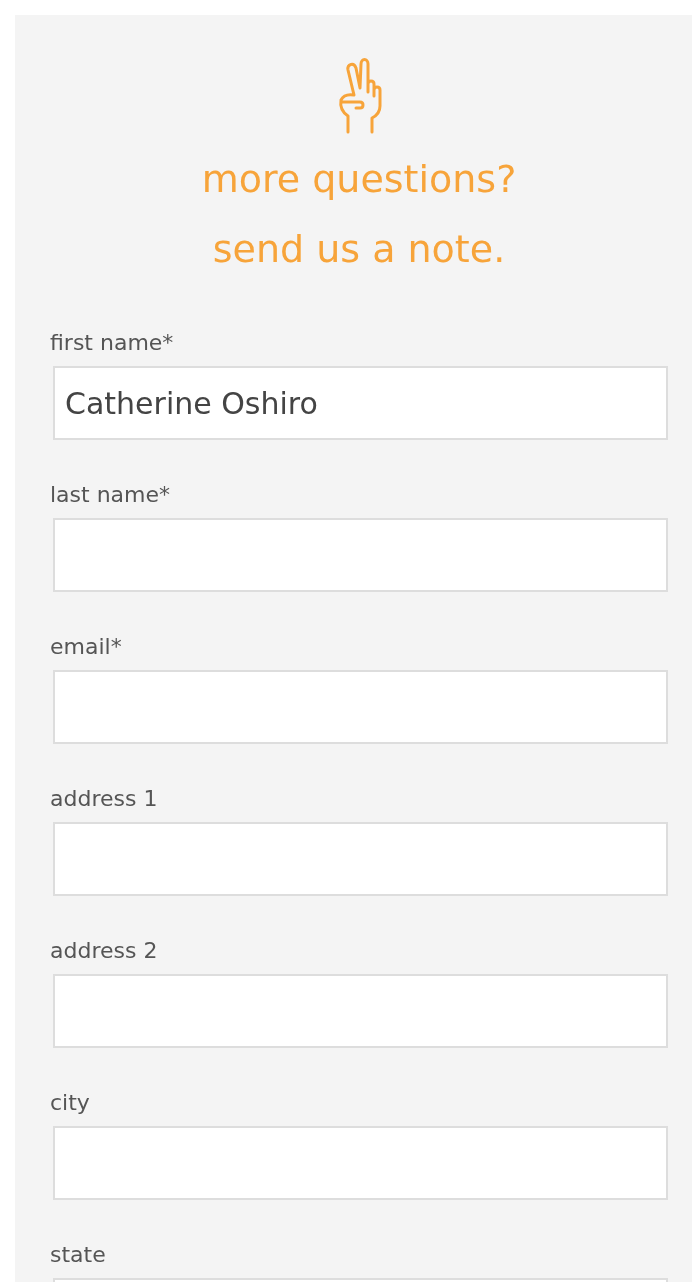 The width and height of the screenshot is (692, 1282). Describe the element at coordinates (360, 403) in the screenshot. I see `input-field: Catherine Oshiro` at that location.